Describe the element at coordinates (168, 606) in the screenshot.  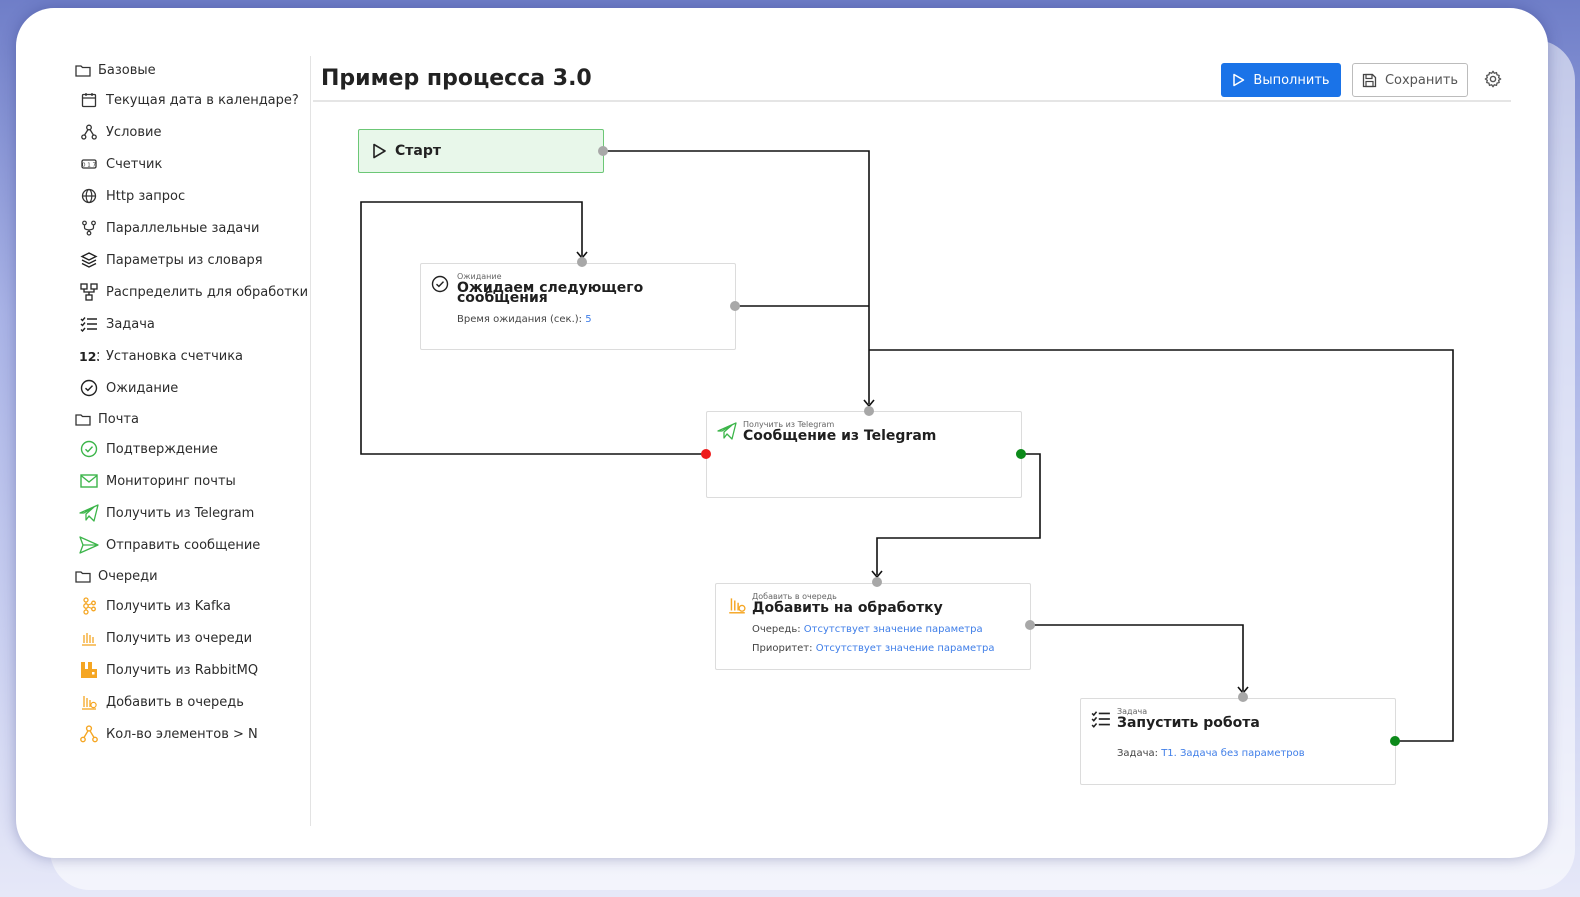
I see `sidebar-item-label: Получить из Kafka` at that location.